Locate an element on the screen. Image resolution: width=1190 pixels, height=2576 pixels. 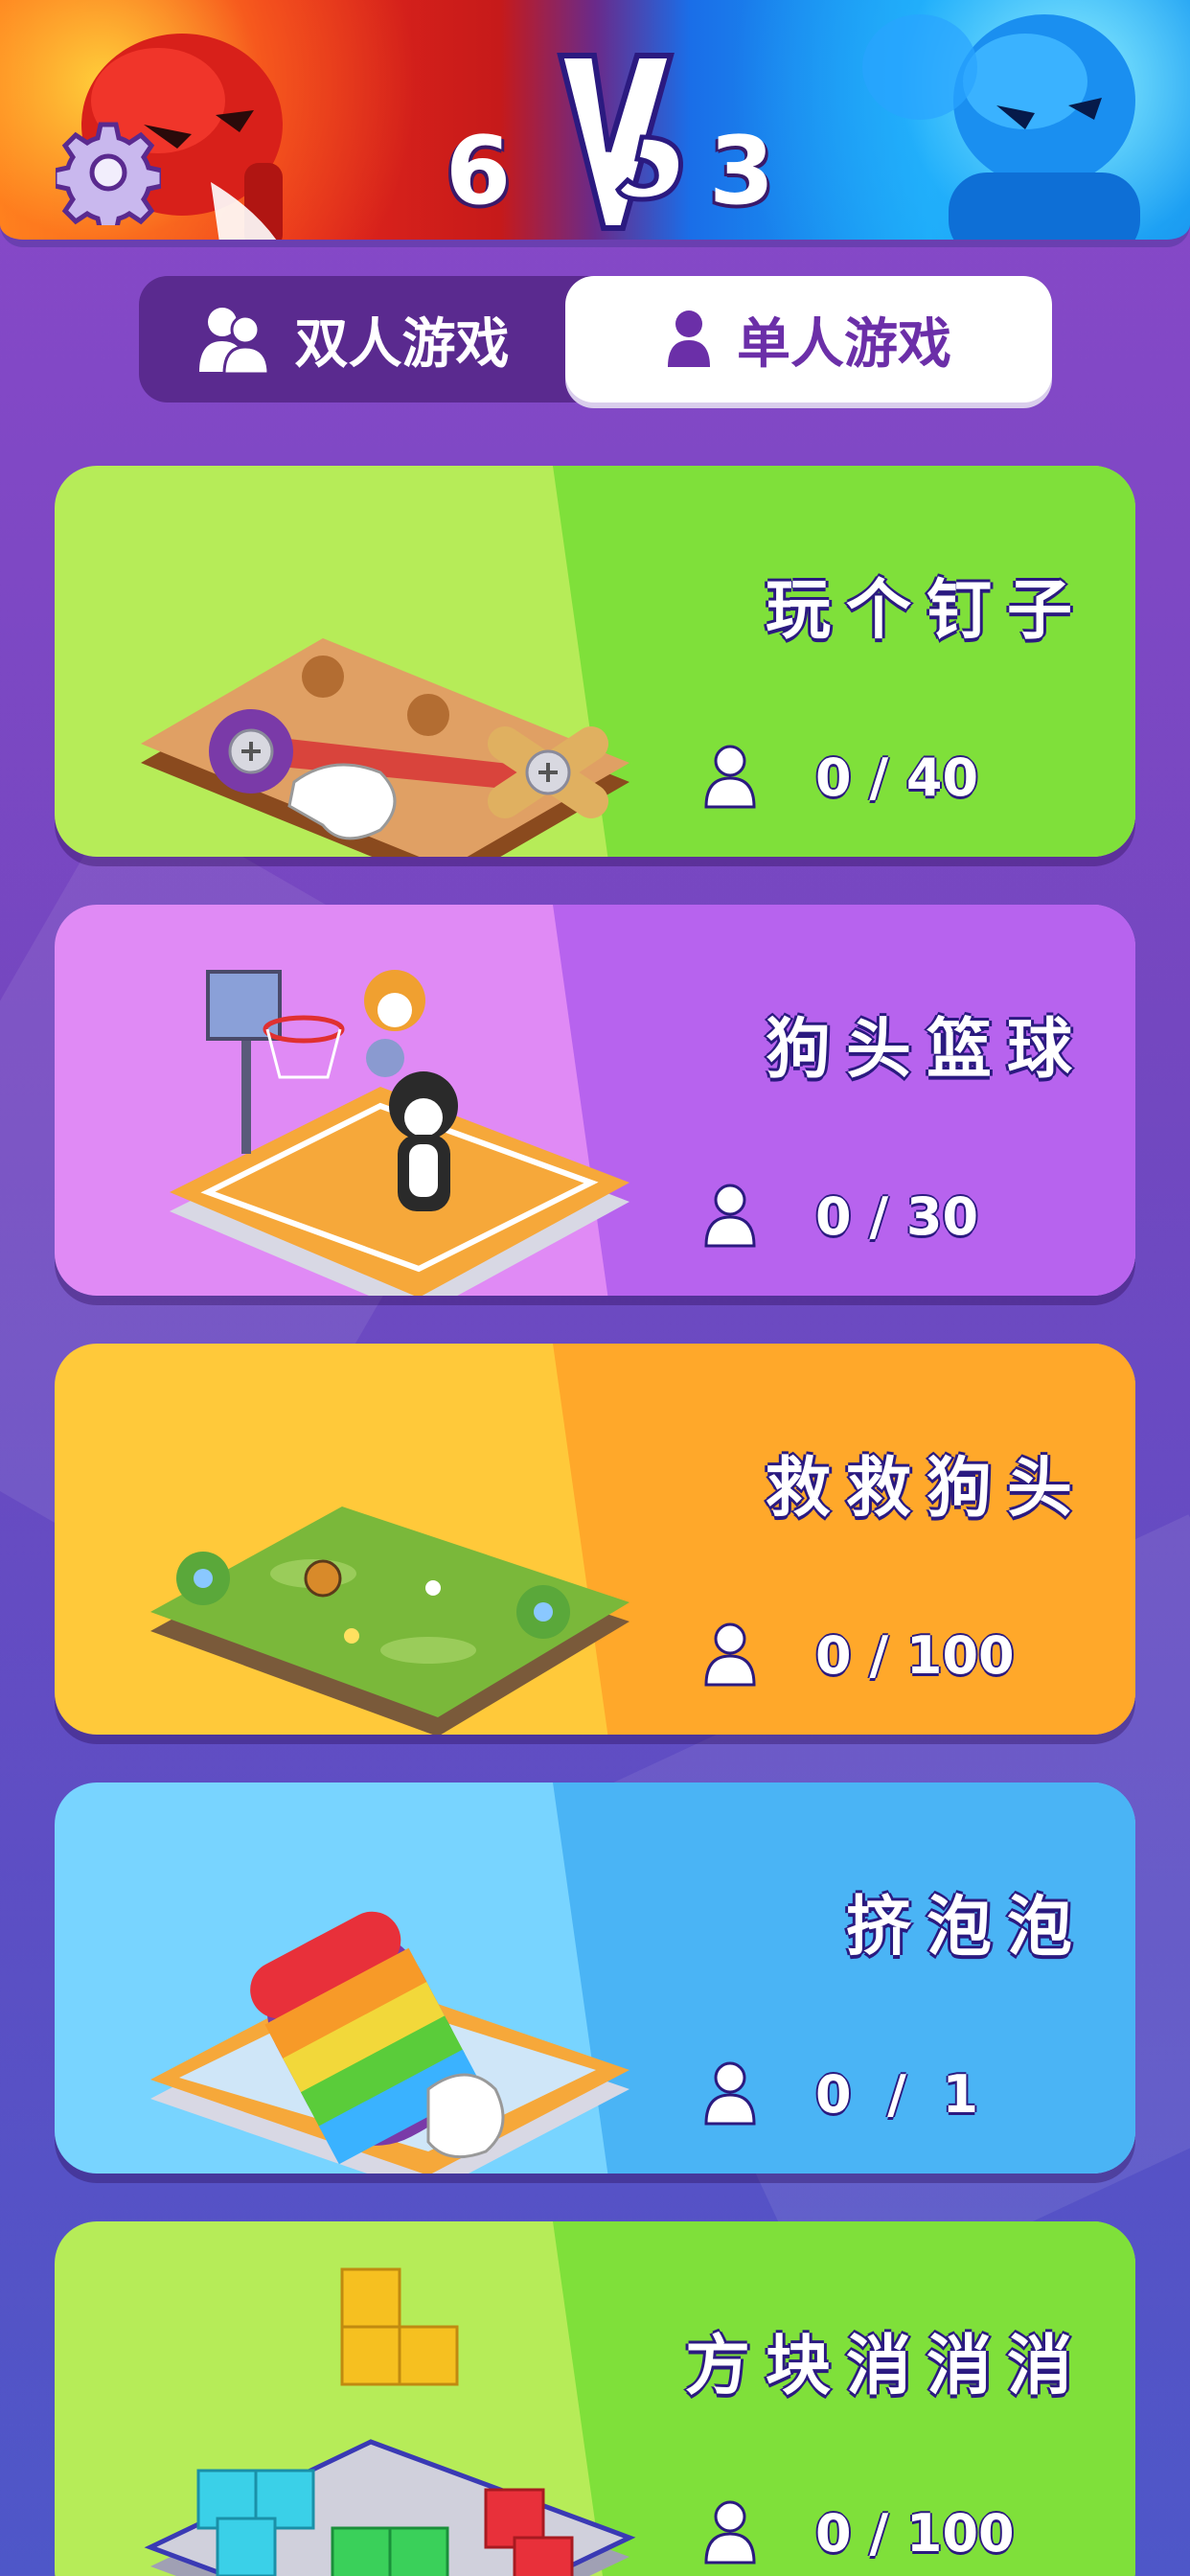
game-title: 挤泡泡 is located at coordinates (966, 1928).